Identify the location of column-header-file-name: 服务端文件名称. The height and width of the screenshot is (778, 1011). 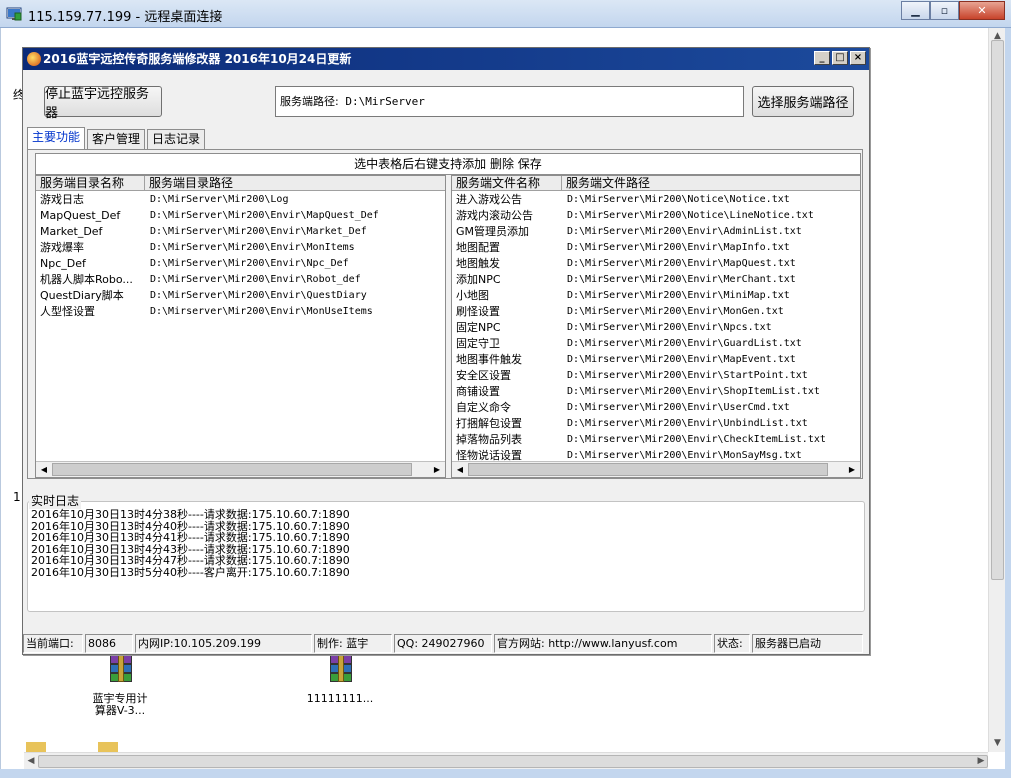
(507, 183).